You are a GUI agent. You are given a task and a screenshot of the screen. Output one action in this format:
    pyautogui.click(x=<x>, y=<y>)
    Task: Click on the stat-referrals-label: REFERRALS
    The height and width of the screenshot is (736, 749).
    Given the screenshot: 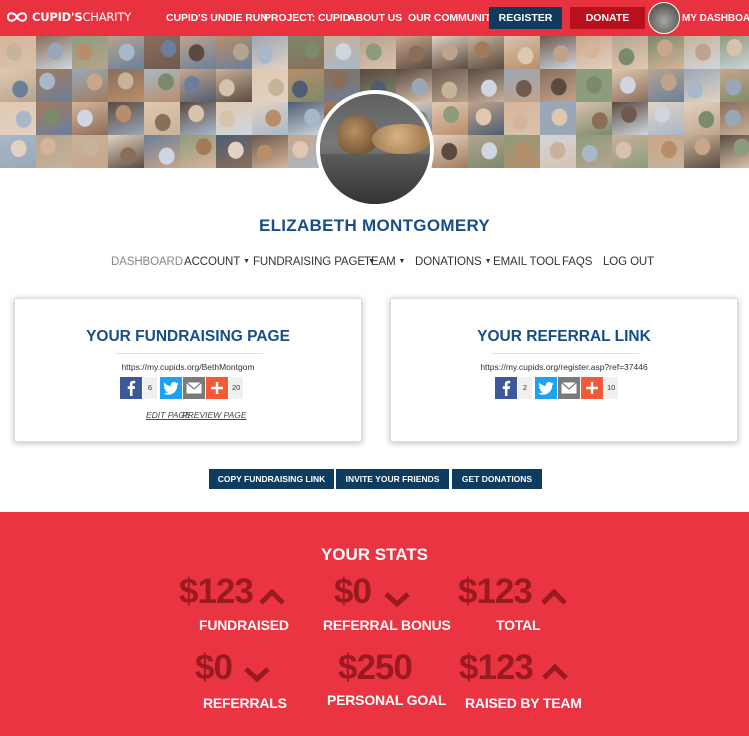 What is the action you would take?
    pyautogui.click(x=245, y=703)
    